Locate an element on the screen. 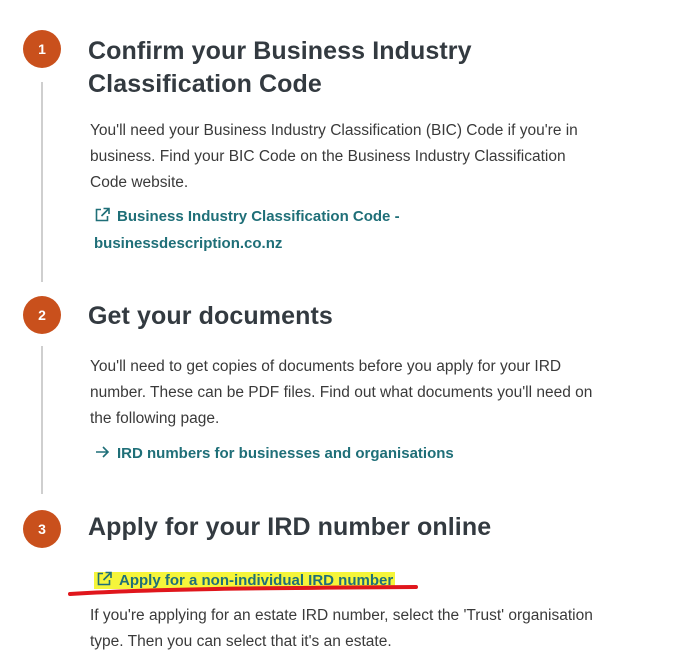  step-2-number: 2 is located at coordinates (42, 315).